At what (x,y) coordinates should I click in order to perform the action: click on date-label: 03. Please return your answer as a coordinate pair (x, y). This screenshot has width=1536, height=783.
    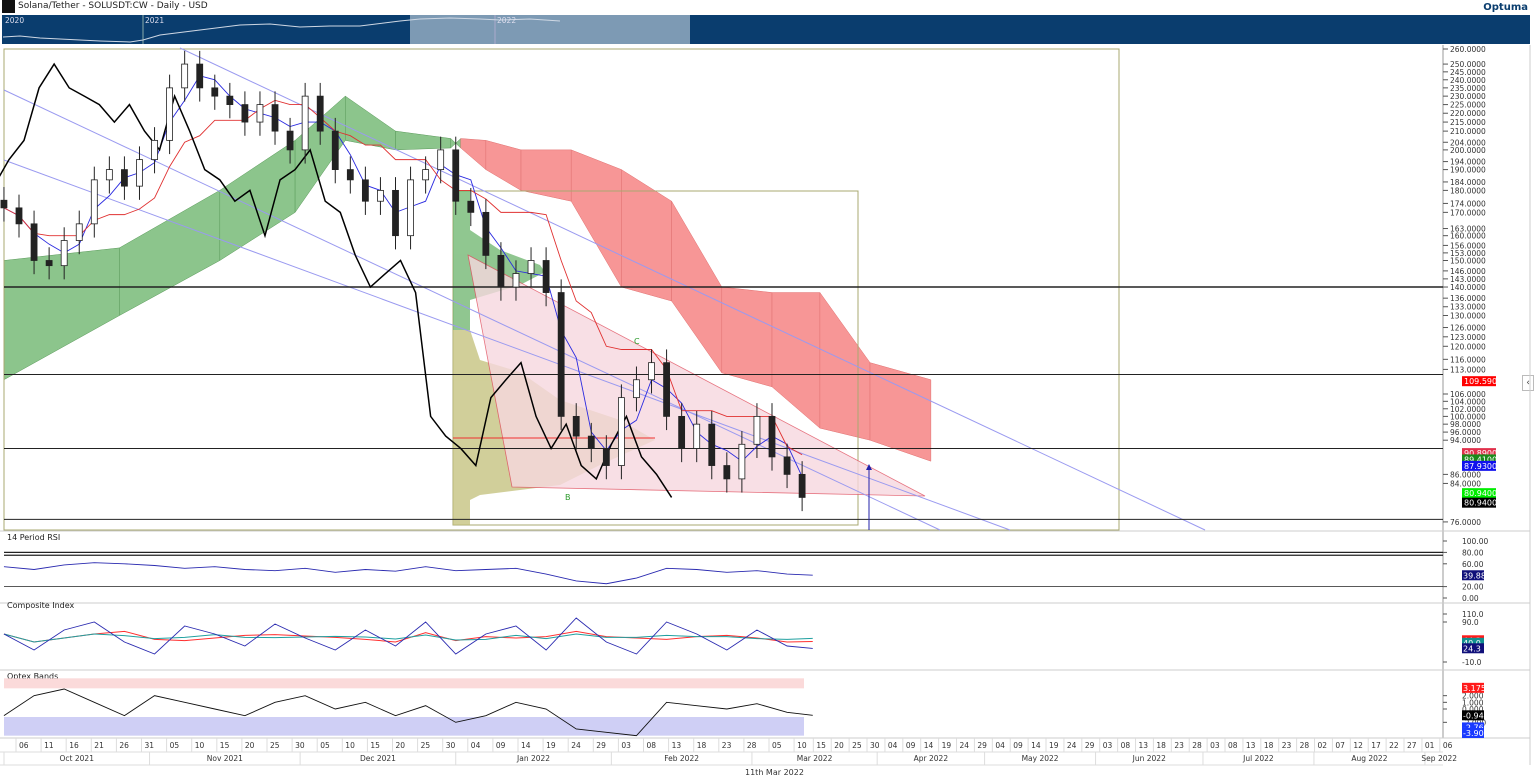
    Looking at the image, I should click on (626, 745).